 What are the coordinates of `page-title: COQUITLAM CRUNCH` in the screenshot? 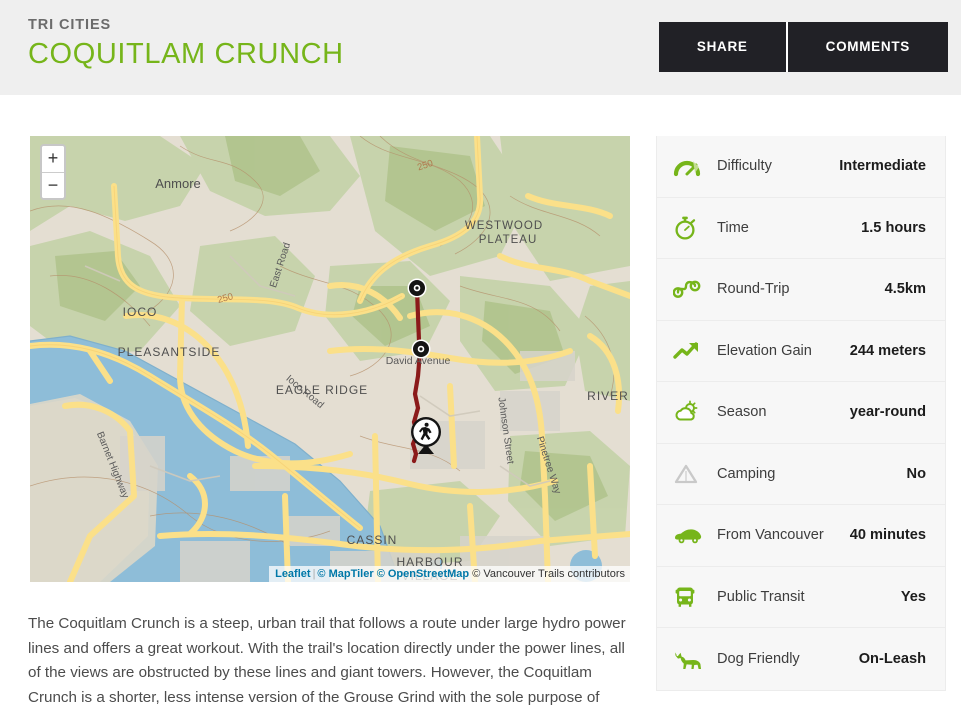 It's located at (186, 54).